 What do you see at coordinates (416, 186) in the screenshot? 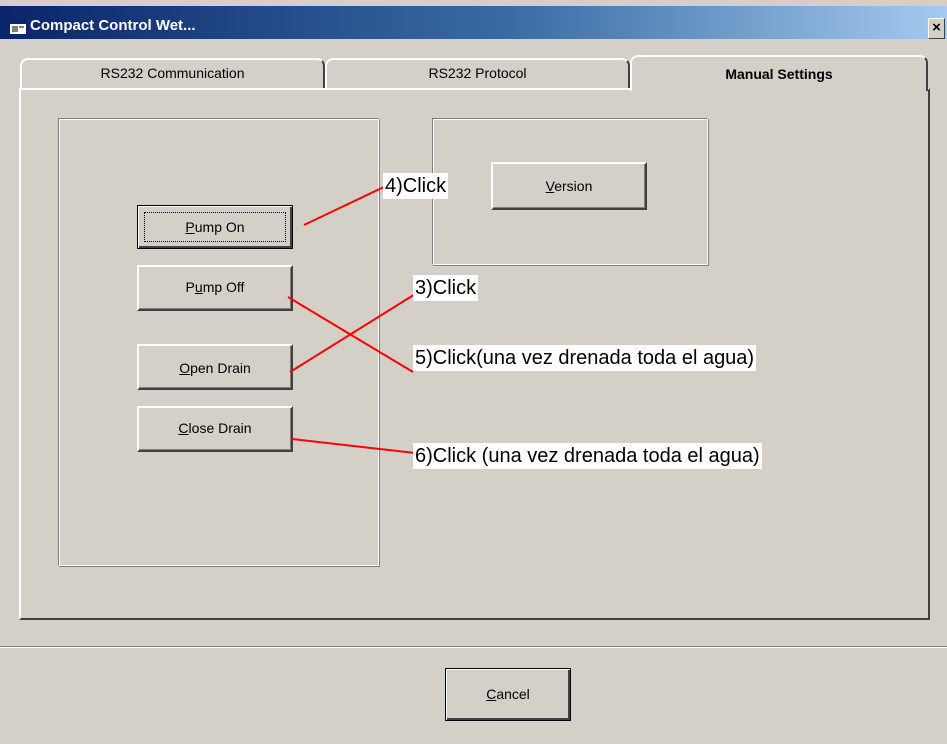
I see `annotation-step-4: 4)Click` at bounding box center [416, 186].